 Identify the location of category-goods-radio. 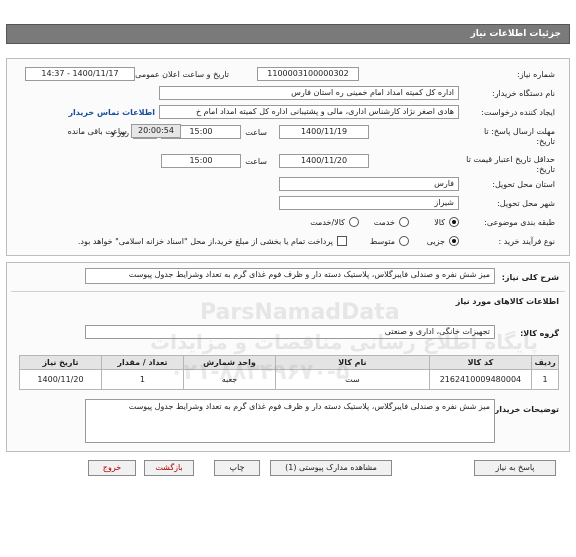
(454, 222).